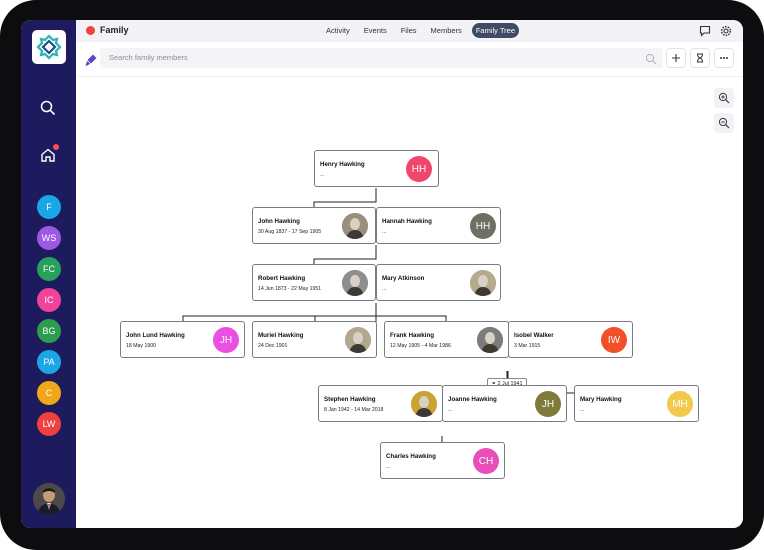 This screenshot has height=550, width=764. Describe the element at coordinates (49, 47) in the screenshot. I see `app-logo` at that location.